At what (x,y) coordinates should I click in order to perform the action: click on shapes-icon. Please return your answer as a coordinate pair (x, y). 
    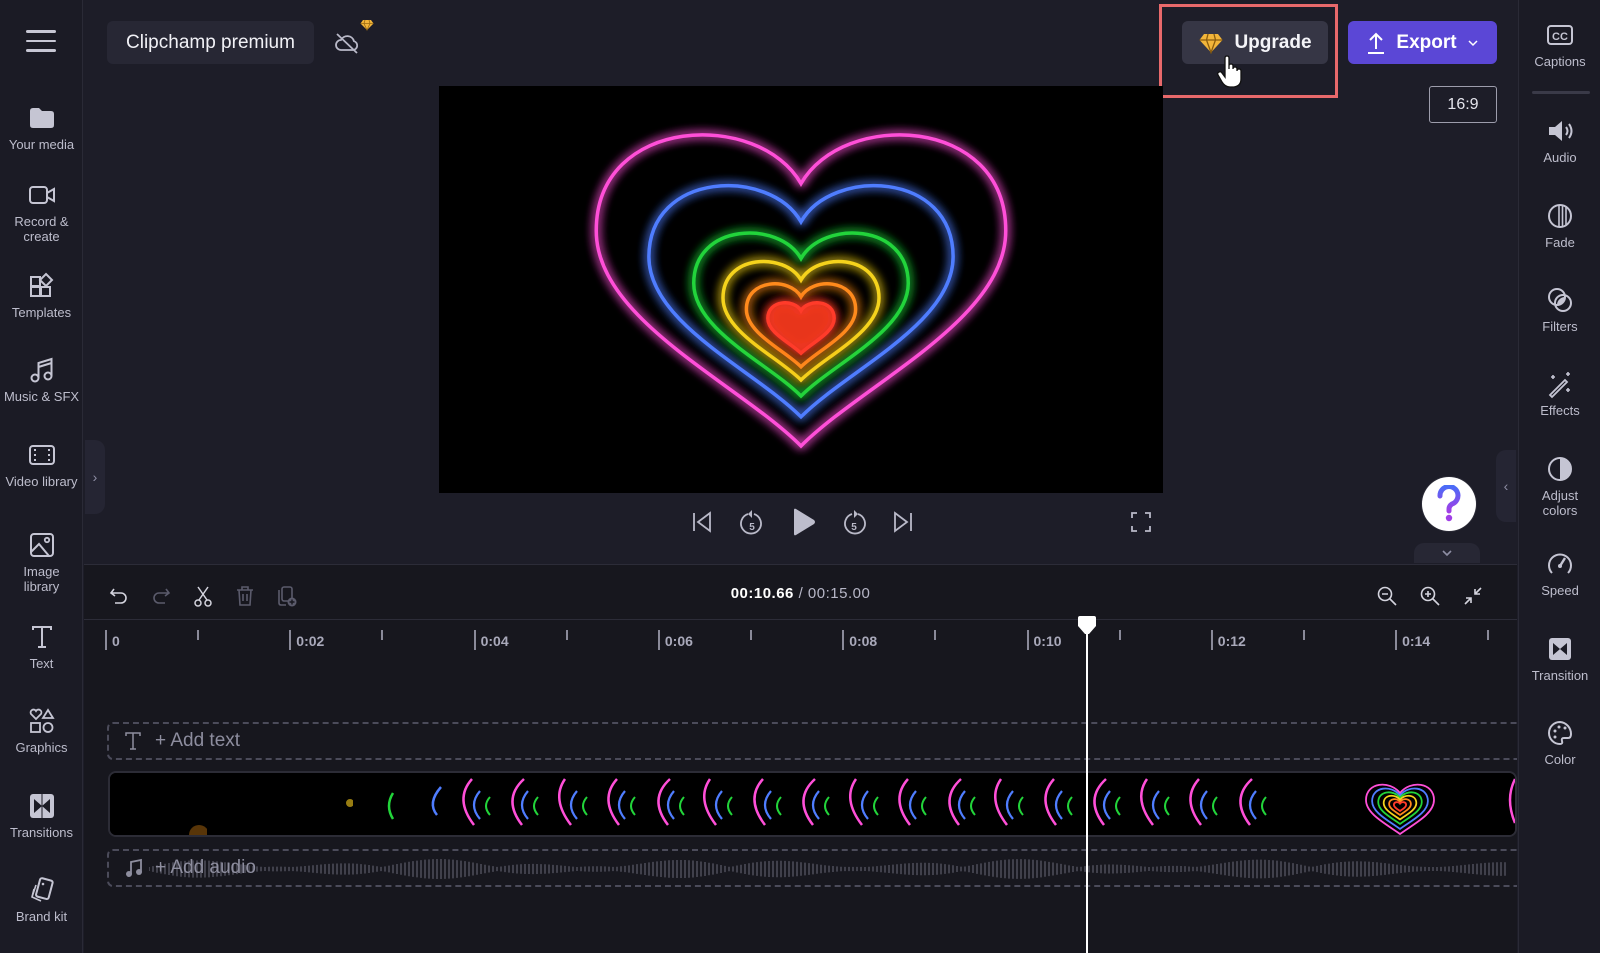
    Looking at the image, I should click on (42, 720).